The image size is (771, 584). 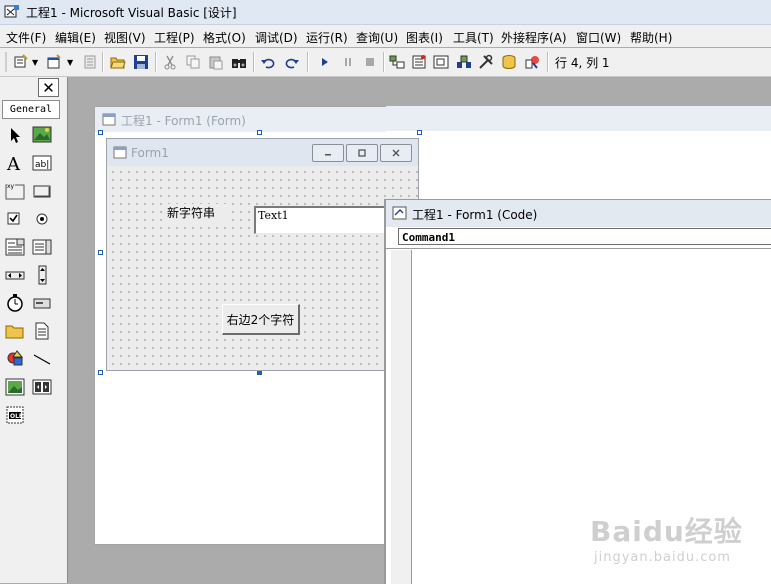 I want to click on baidu-watermark: Baidu经验 jingyan.baidu.com, so click(x=675, y=540).